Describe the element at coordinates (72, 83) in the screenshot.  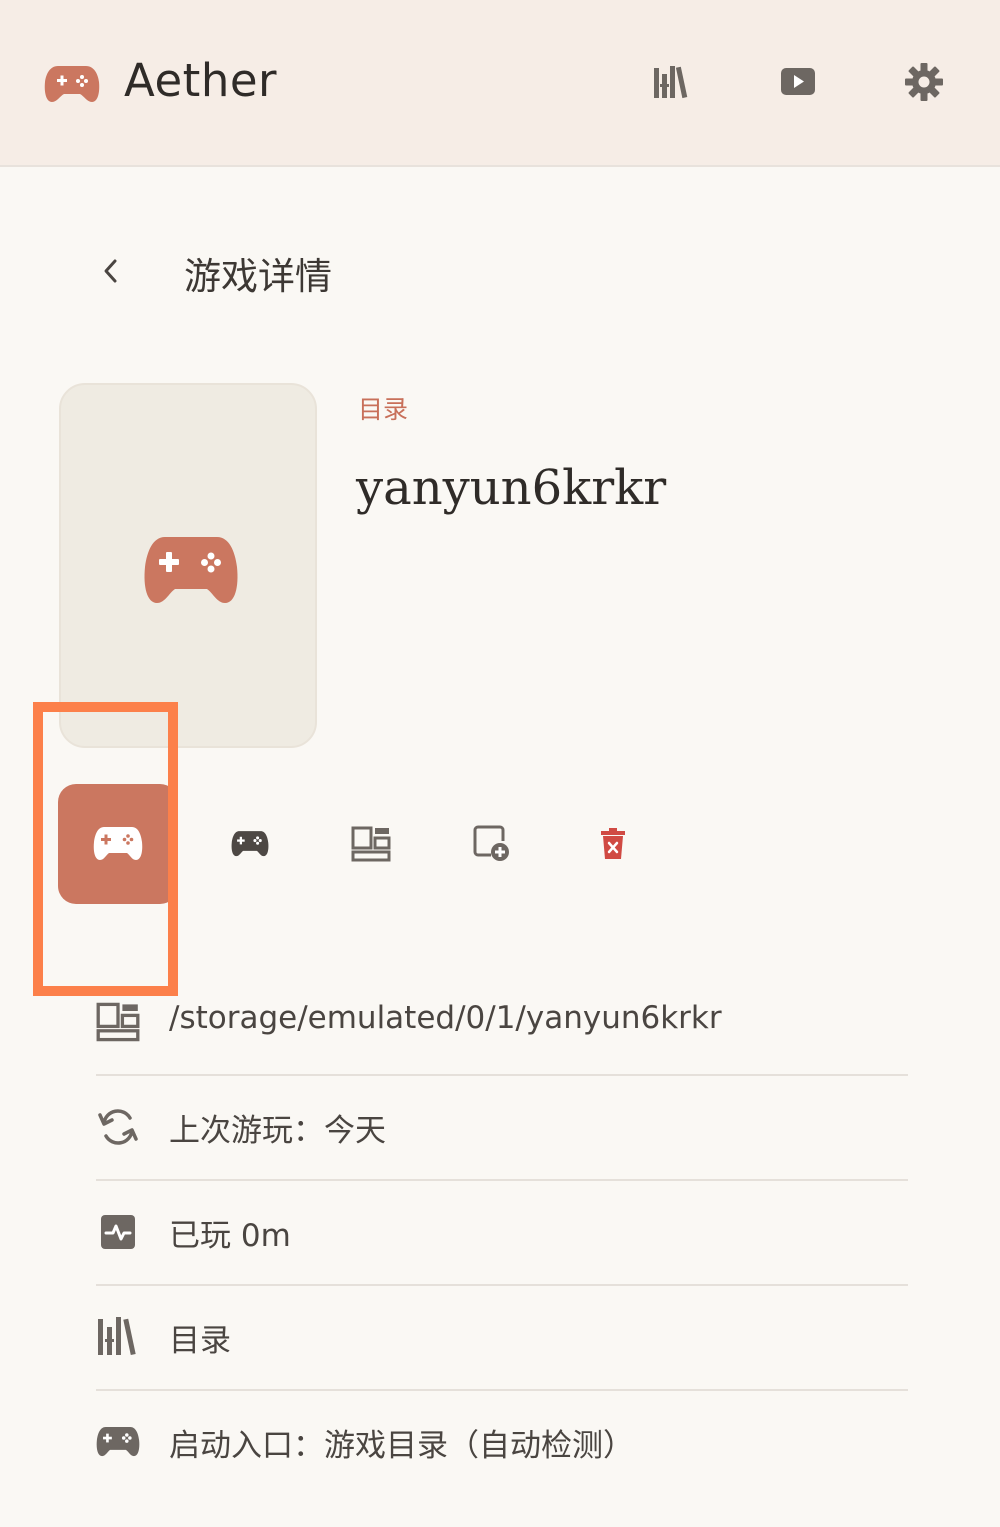
I see `app-logo-gamepad-icon` at that location.